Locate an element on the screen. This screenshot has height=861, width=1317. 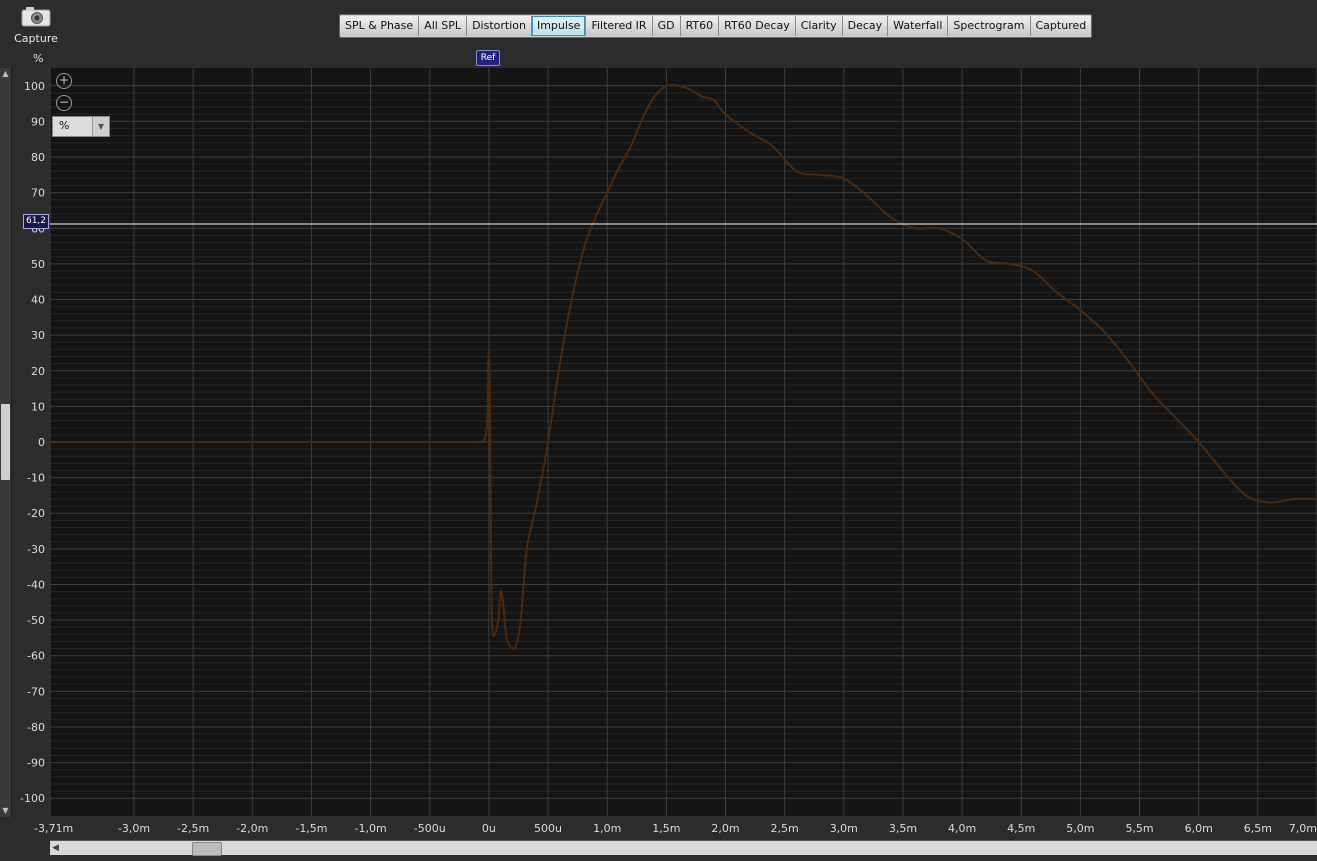
cursor-value-label: 61,2 is located at coordinates (36, 221).